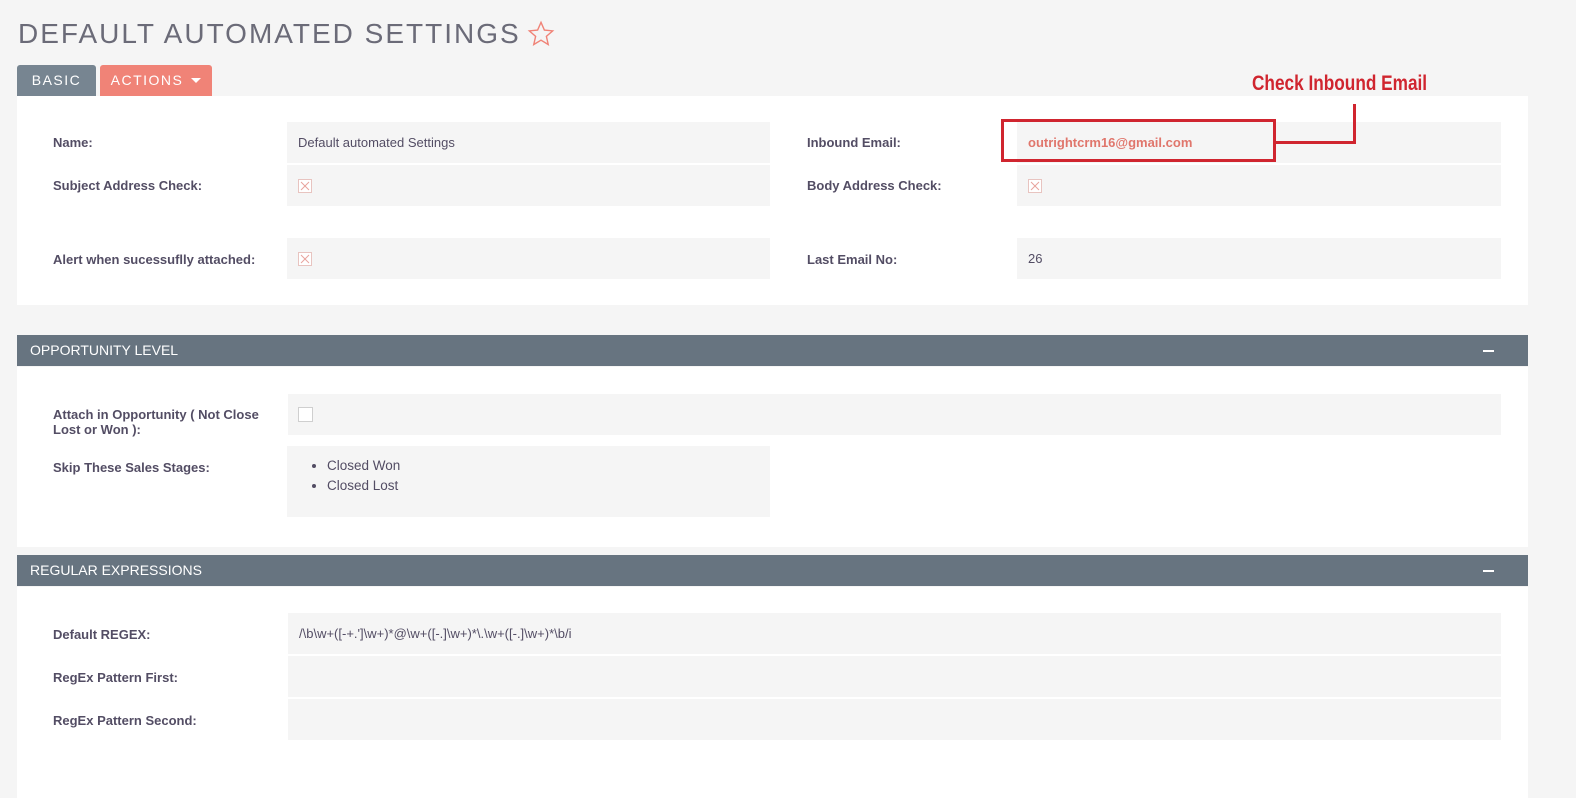 The height and width of the screenshot is (798, 1576). What do you see at coordinates (1340, 83) in the screenshot?
I see `annotation-callout-text: Check Inbound Email` at bounding box center [1340, 83].